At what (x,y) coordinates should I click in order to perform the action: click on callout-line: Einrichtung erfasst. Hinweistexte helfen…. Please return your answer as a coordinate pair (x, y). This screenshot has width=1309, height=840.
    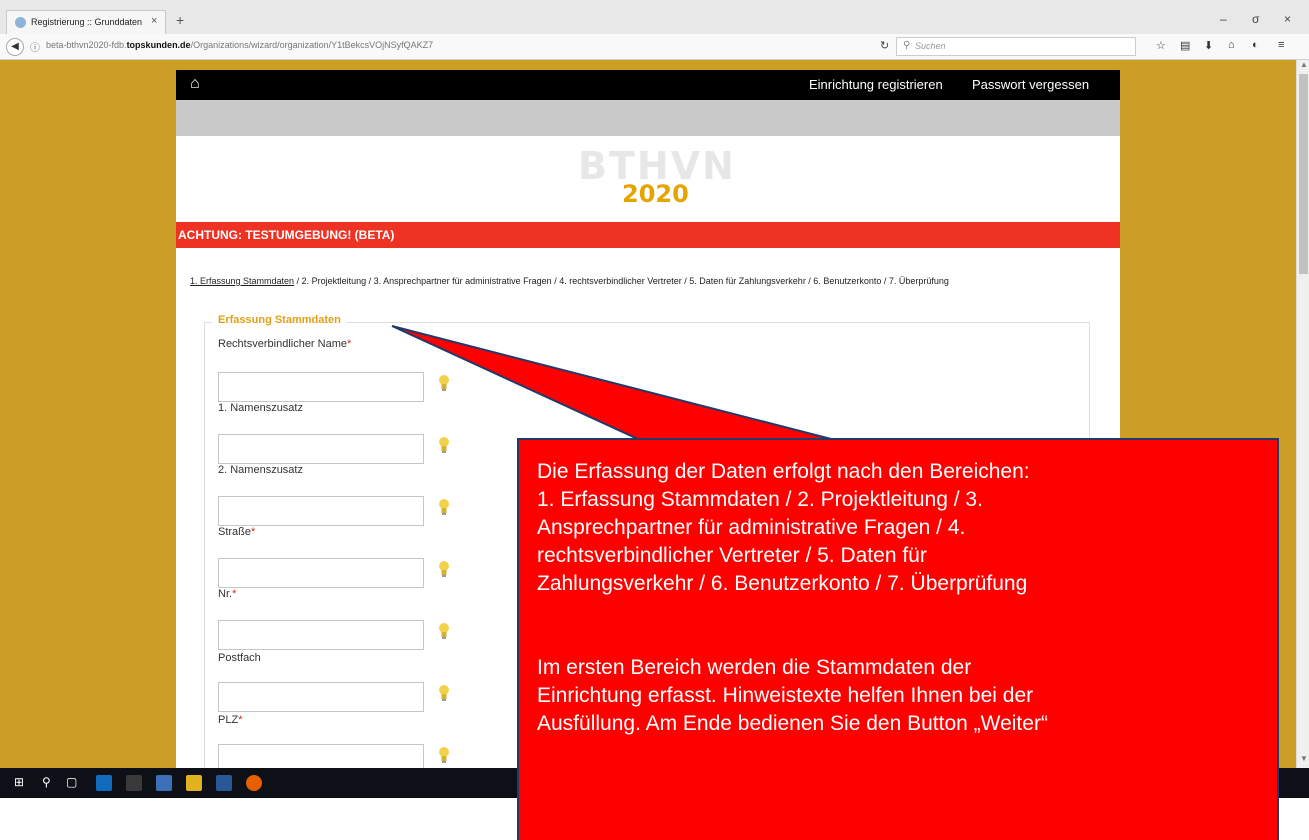
    Looking at the image, I should click on (785, 695).